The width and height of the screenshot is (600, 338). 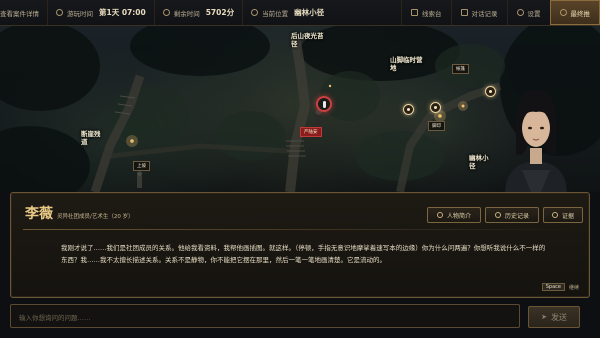 What do you see at coordinates (220, 12) in the screenshot?
I see `remaining-time-value: 5702分` at bounding box center [220, 12].